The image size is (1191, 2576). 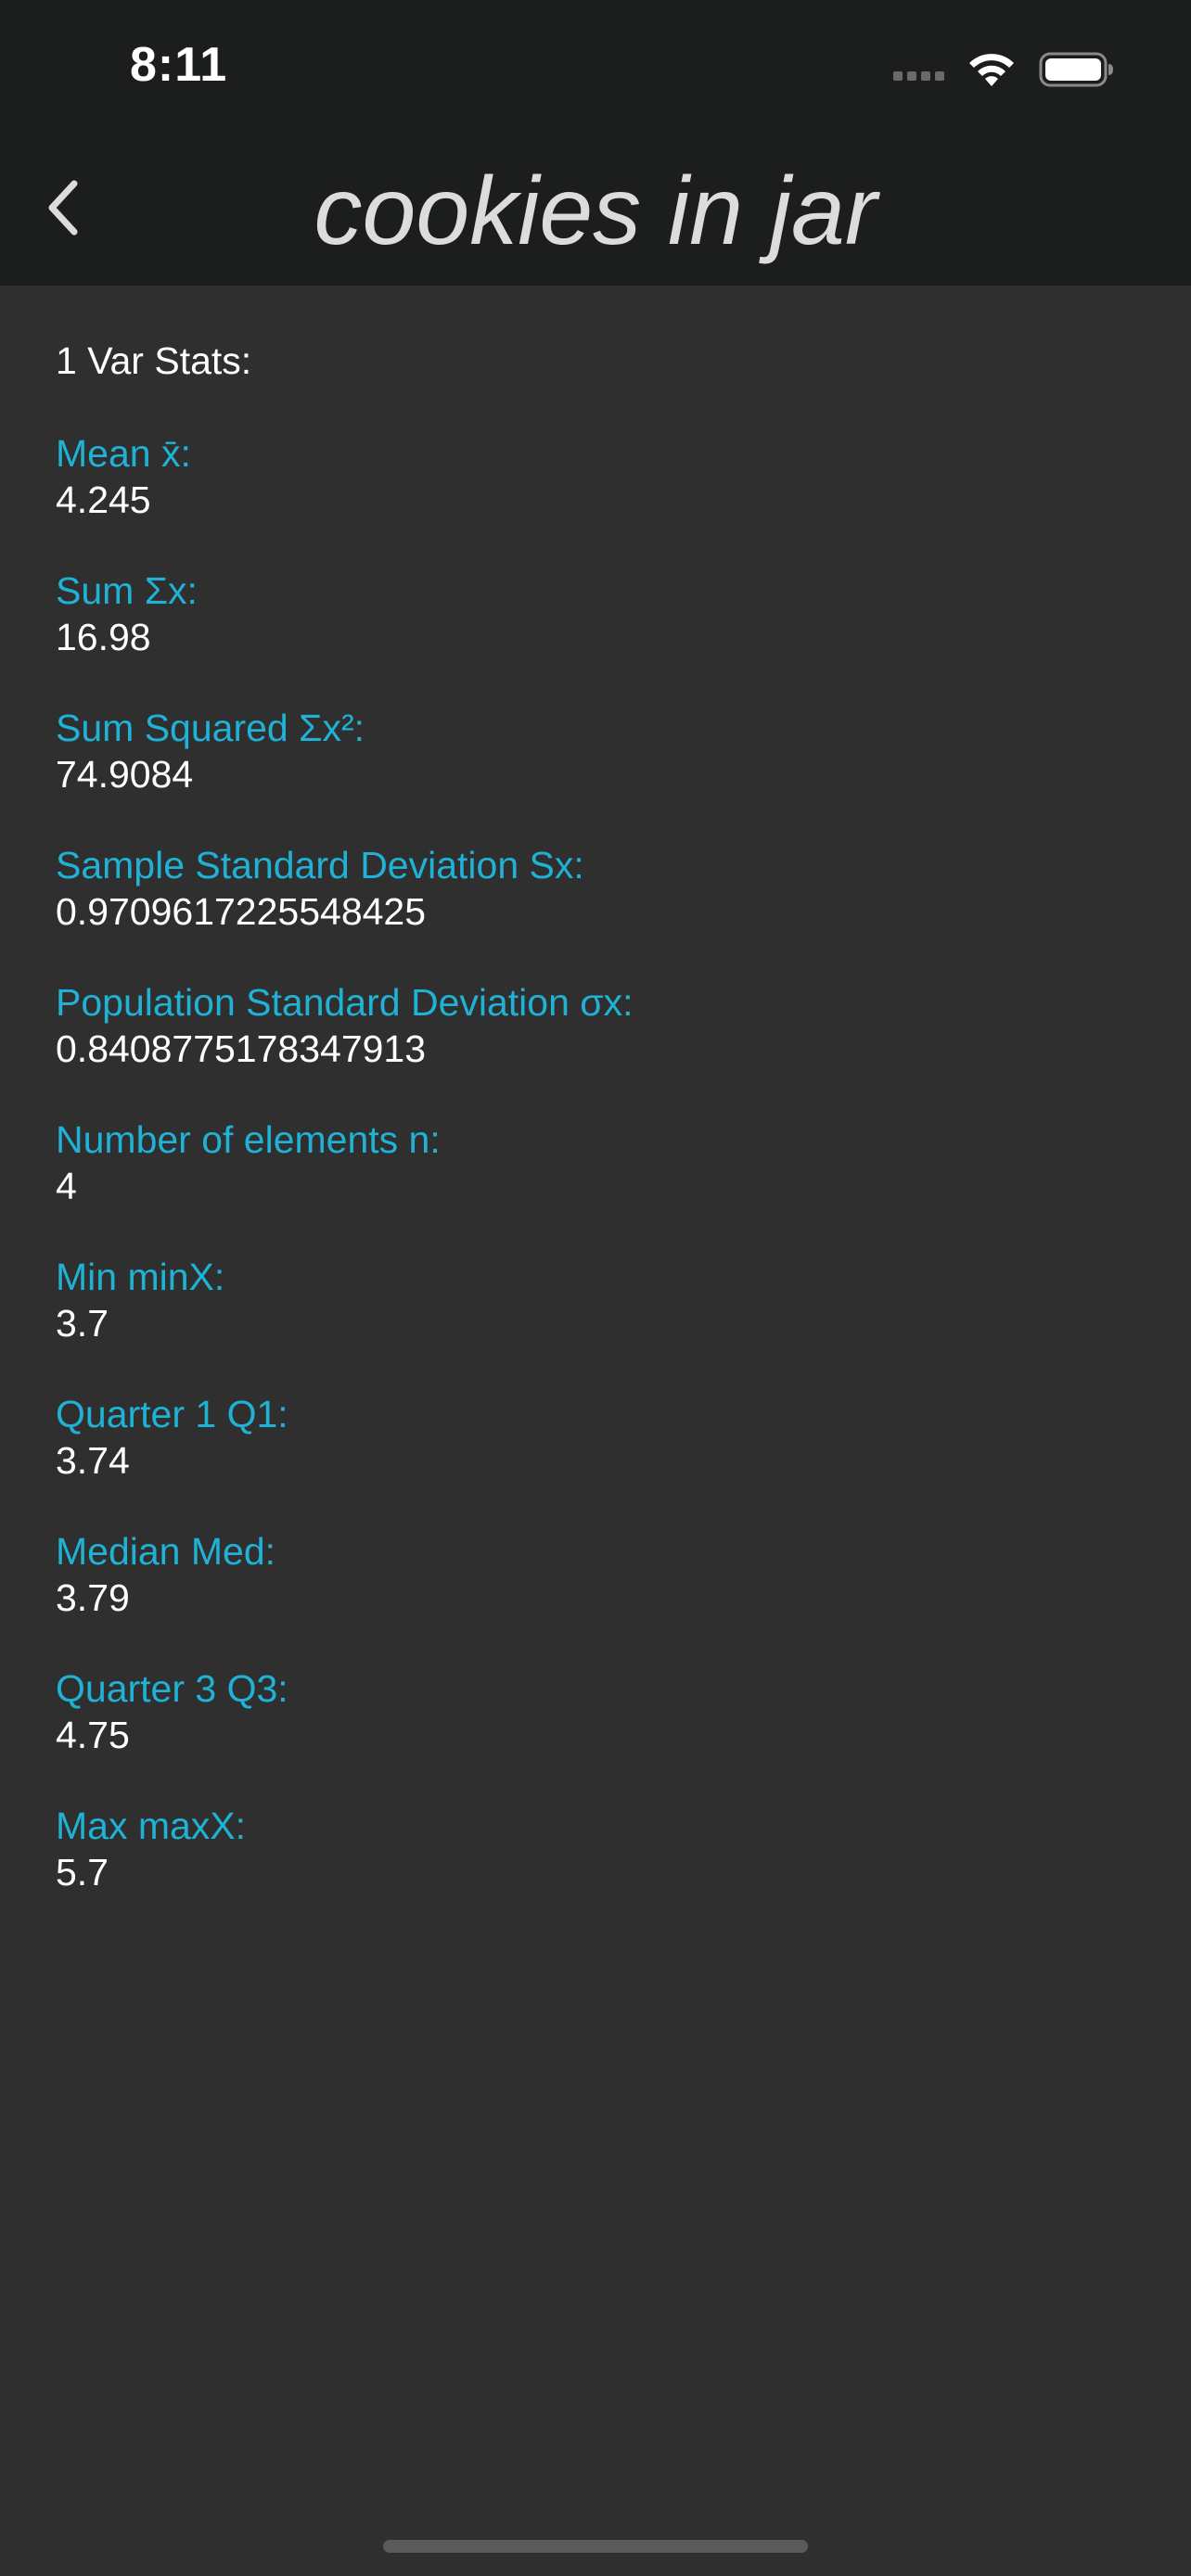 What do you see at coordinates (595, 1300) in the screenshot?
I see `stat-item: Min minX: 3.7` at bounding box center [595, 1300].